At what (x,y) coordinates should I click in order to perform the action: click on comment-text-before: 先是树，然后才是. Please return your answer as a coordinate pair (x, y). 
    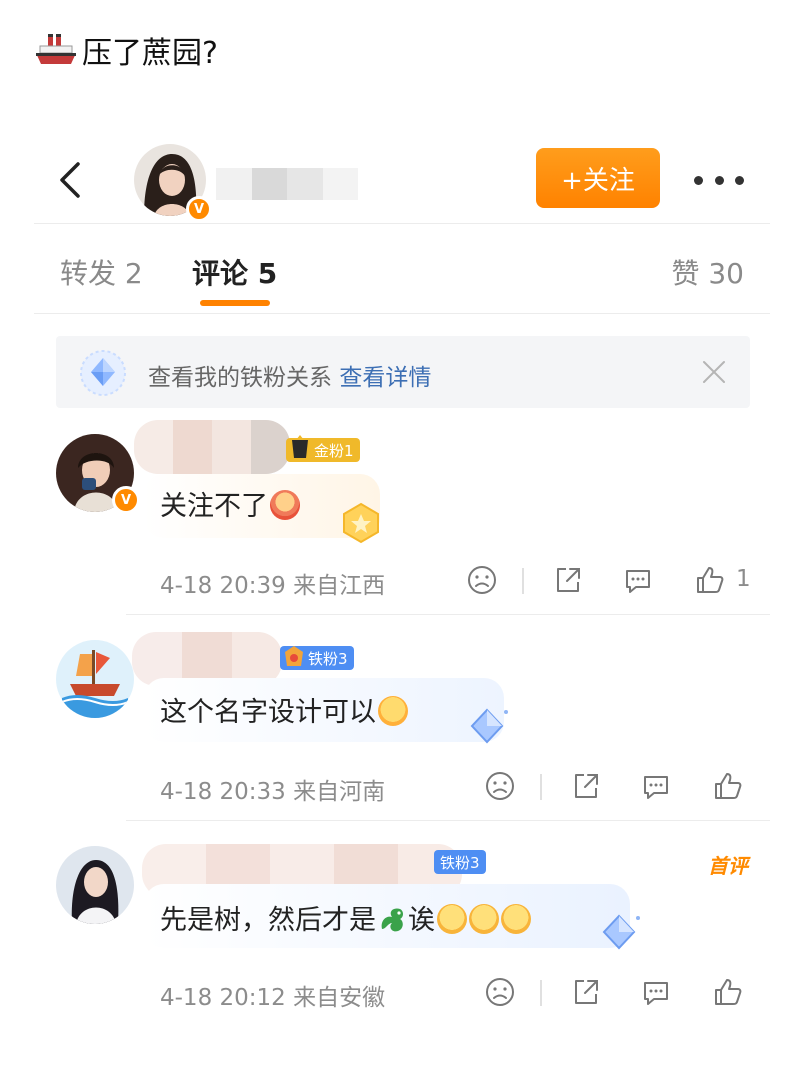
    Looking at the image, I should click on (268, 920).